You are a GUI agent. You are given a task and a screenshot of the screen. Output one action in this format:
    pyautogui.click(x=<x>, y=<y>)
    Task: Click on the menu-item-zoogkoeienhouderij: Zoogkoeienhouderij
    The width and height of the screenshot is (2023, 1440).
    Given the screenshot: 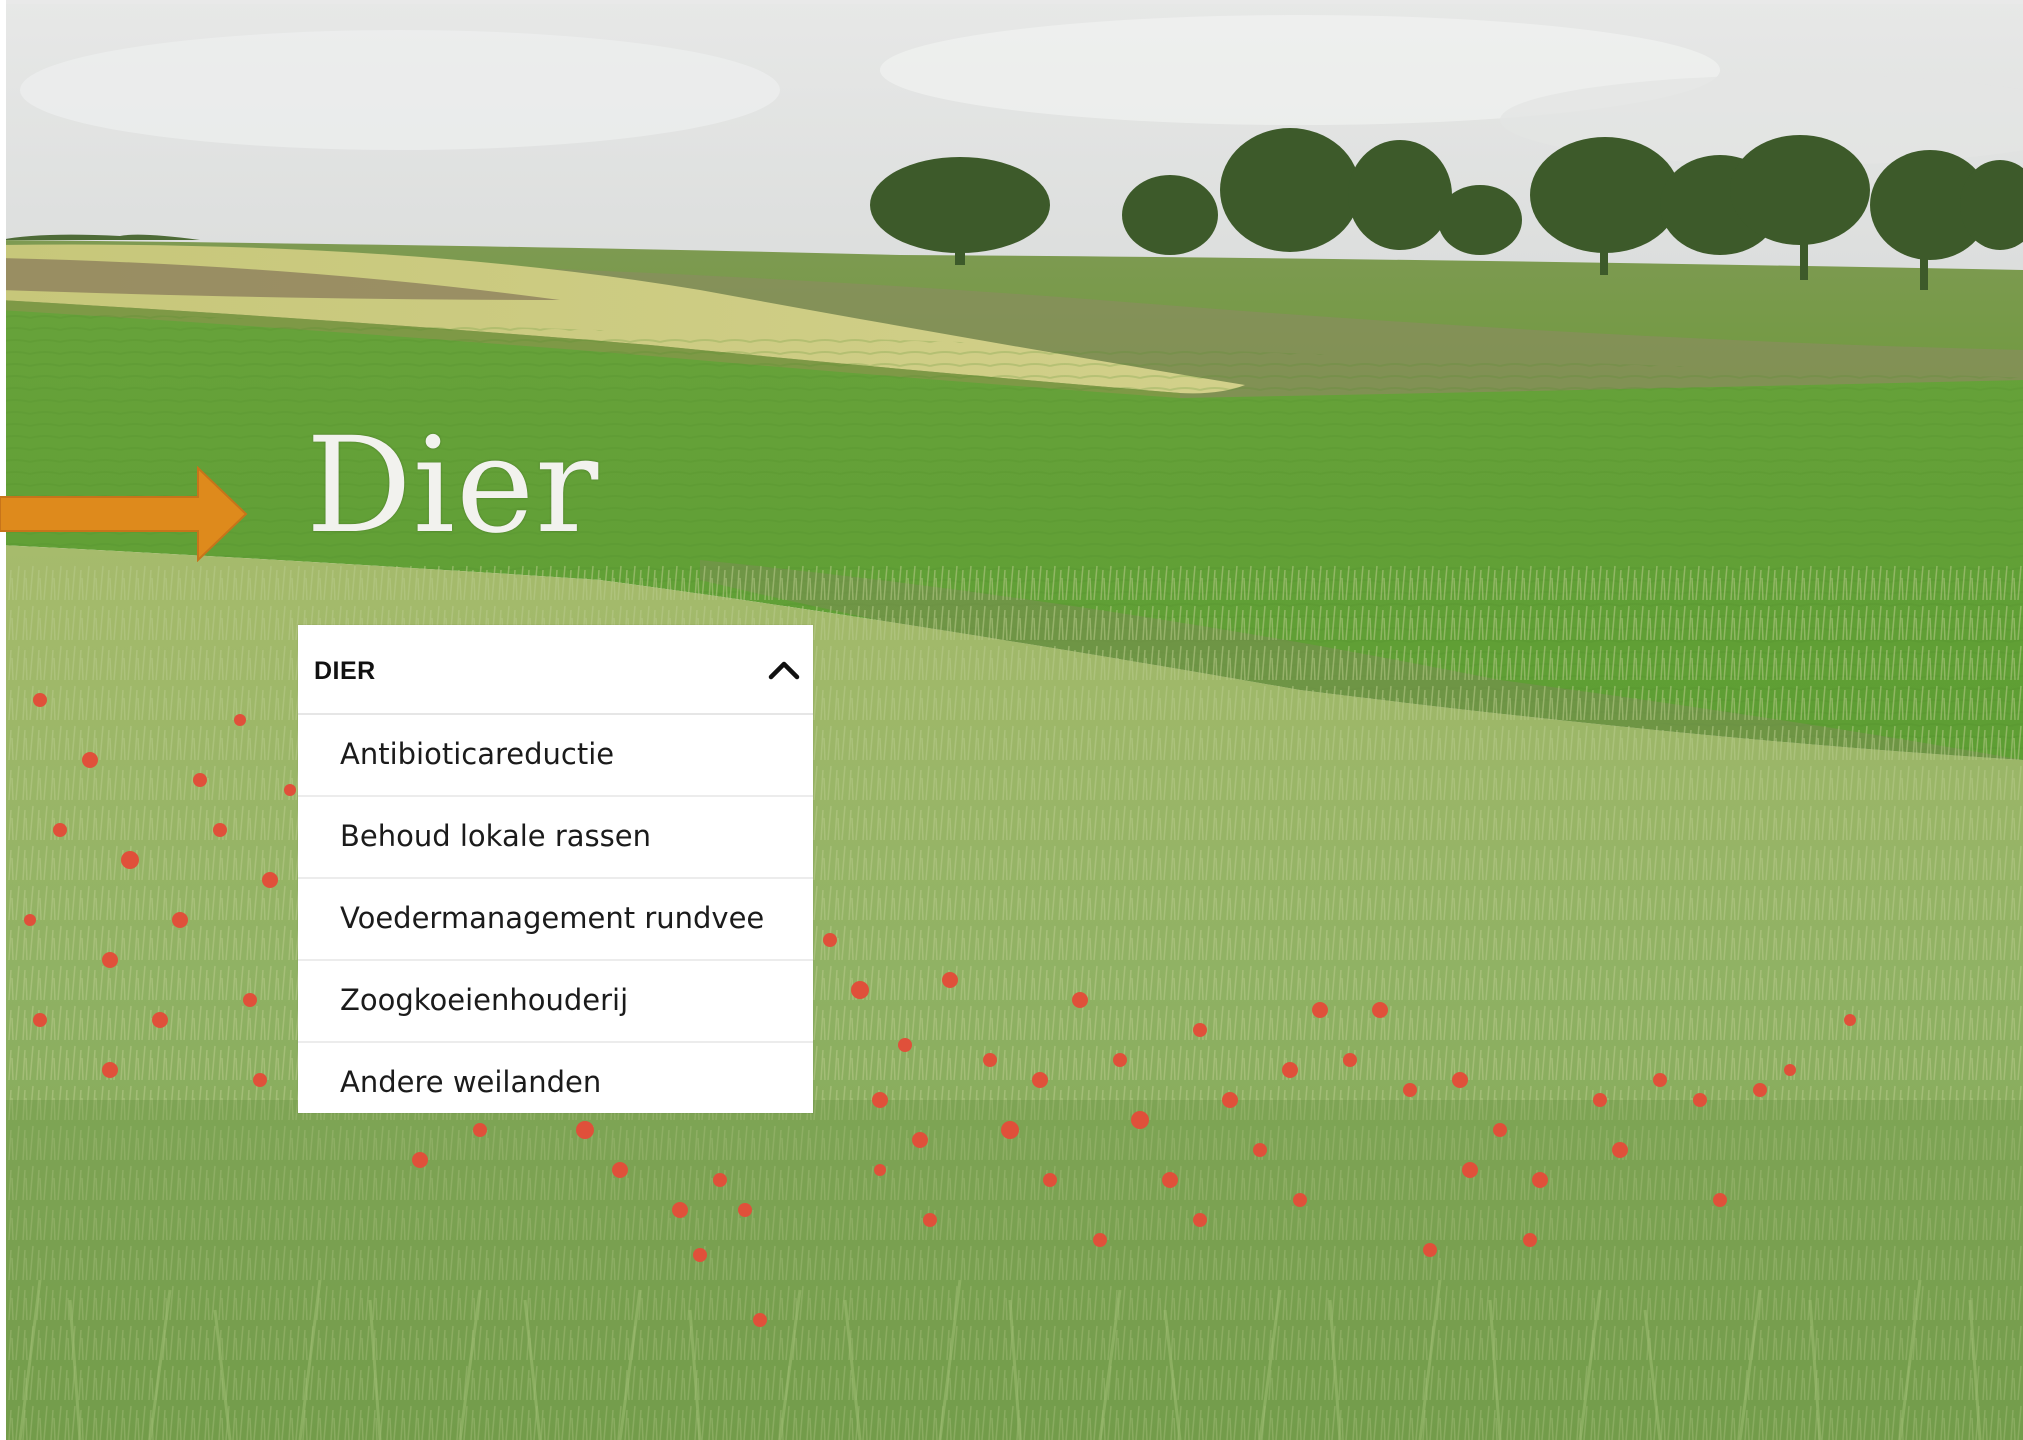 What is the action you would take?
    pyautogui.click(x=555, y=1002)
    